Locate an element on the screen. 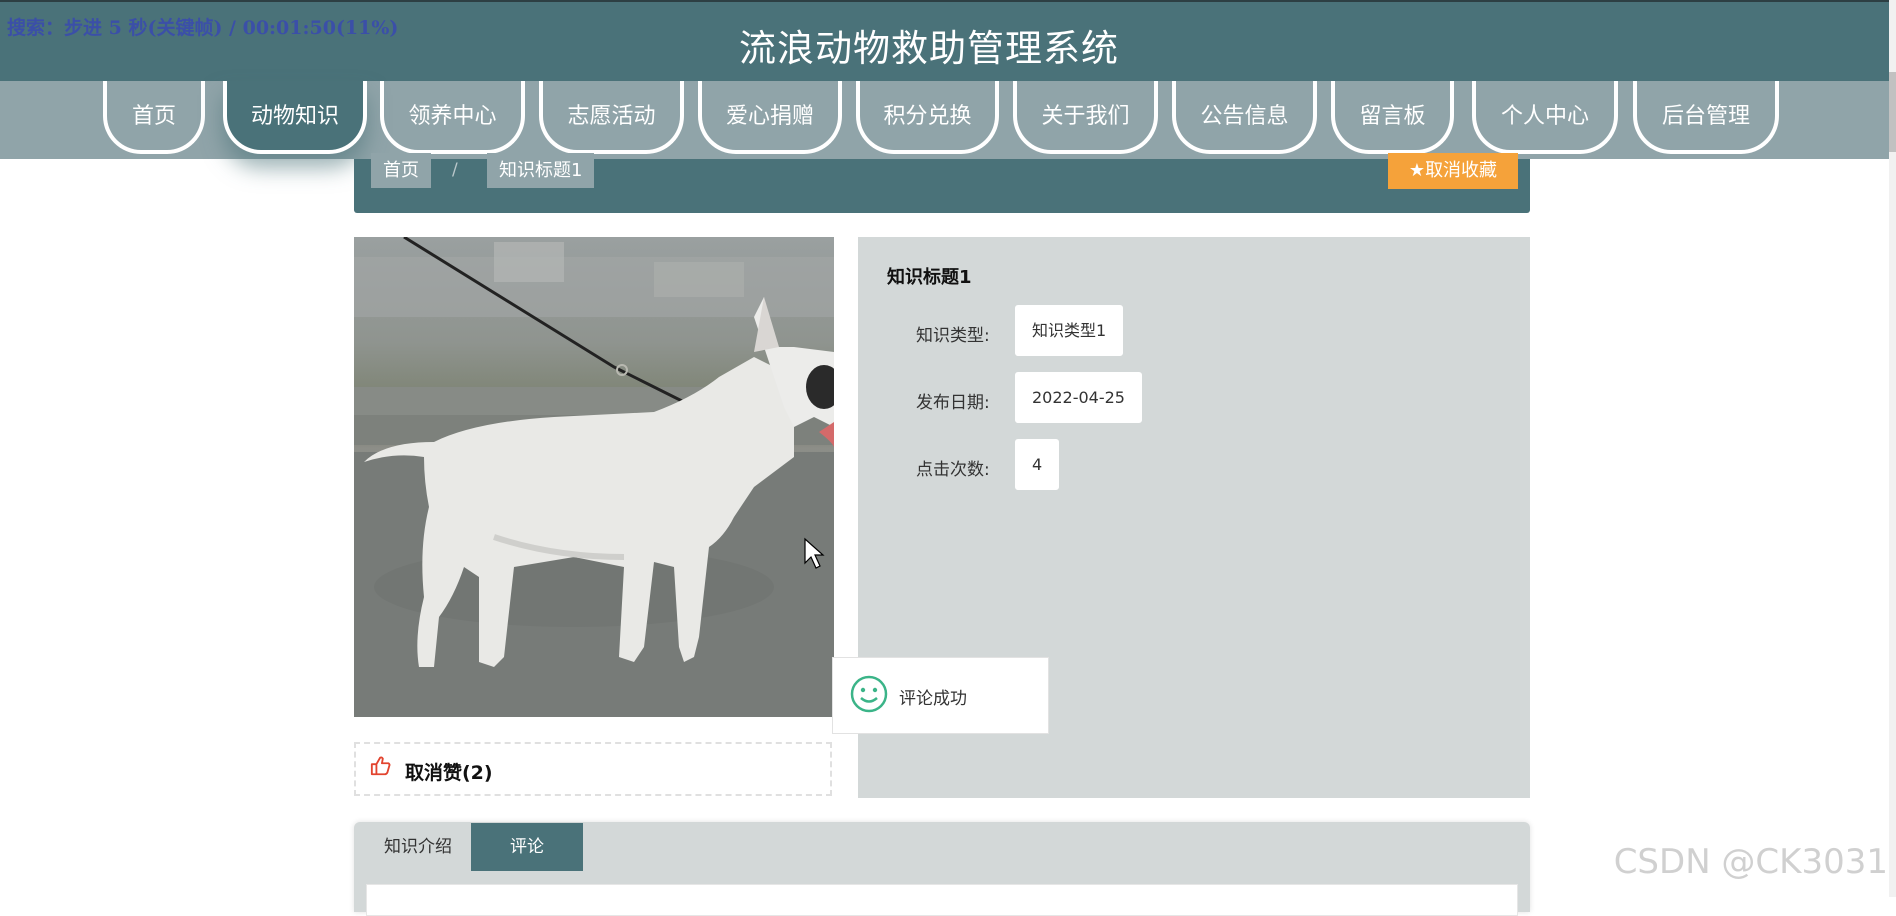 The height and width of the screenshot is (916, 1896). nav-item-notices: 公告信息 is located at coordinates (1244, 117).